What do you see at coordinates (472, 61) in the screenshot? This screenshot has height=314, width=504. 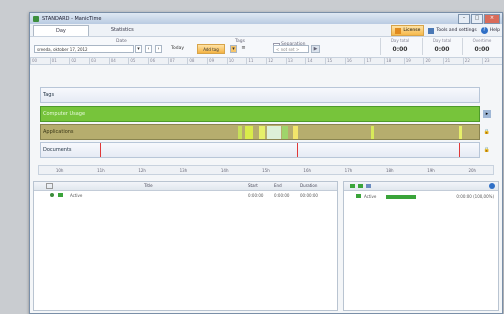 I see `hour-tick-label: 22` at bounding box center [472, 61].